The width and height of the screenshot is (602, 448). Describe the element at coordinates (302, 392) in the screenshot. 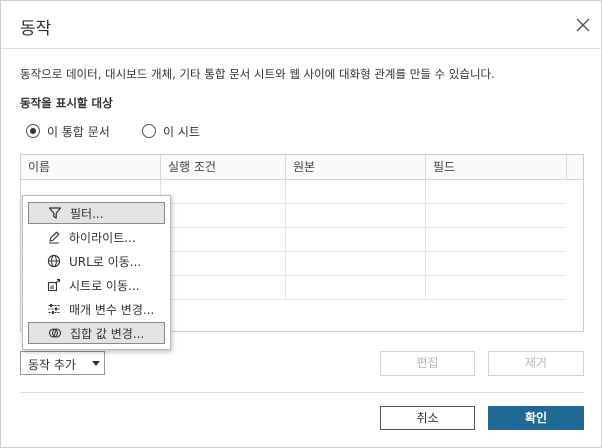

I see `footer-divider` at that location.